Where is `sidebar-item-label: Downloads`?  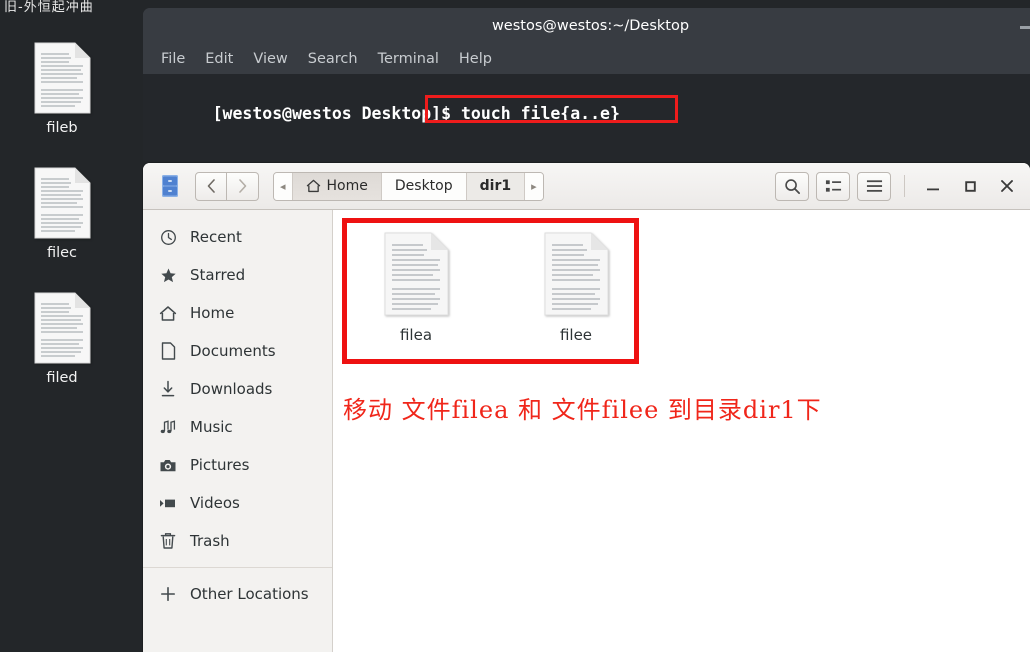 sidebar-item-label: Downloads is located at coordinates (231, 389).